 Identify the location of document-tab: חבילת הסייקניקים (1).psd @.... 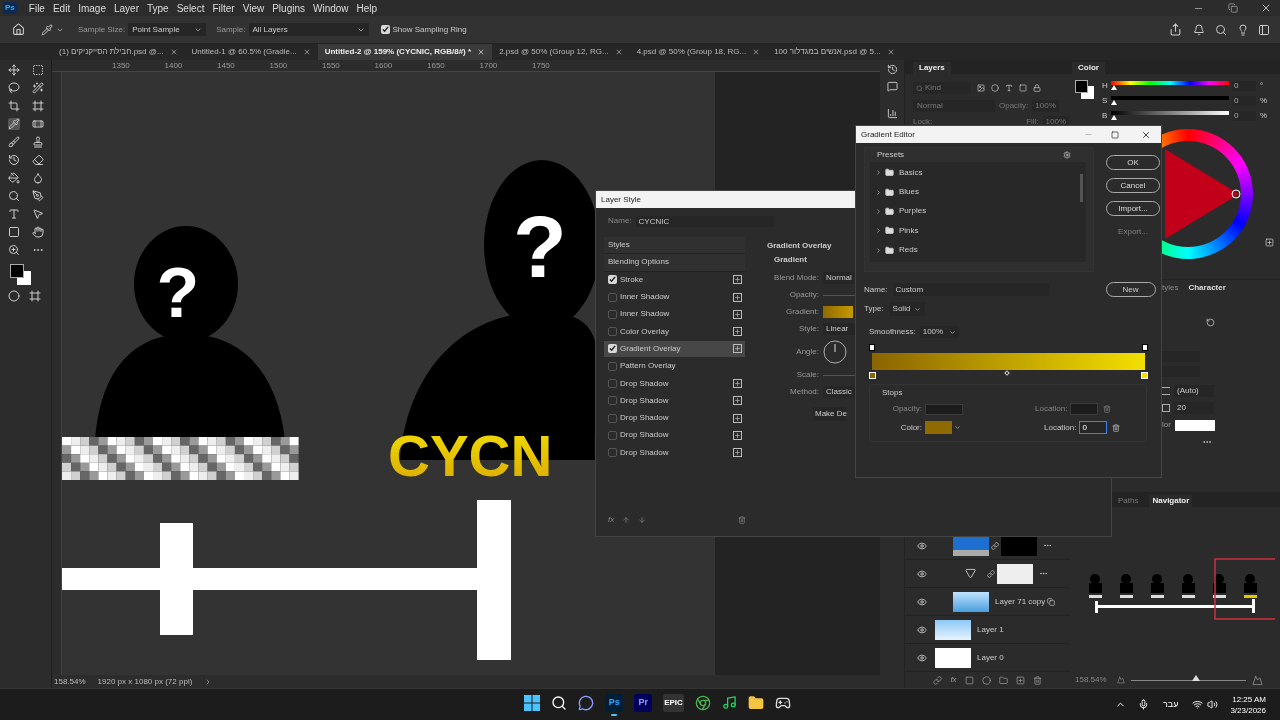
(118, 52).